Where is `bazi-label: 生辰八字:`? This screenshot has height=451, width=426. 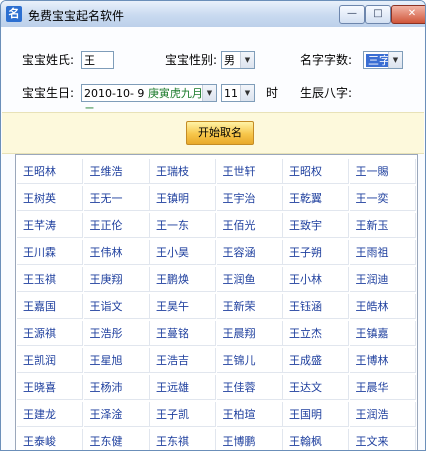 bazi-label: 生辰八字: is located at coordinates (326, 93).